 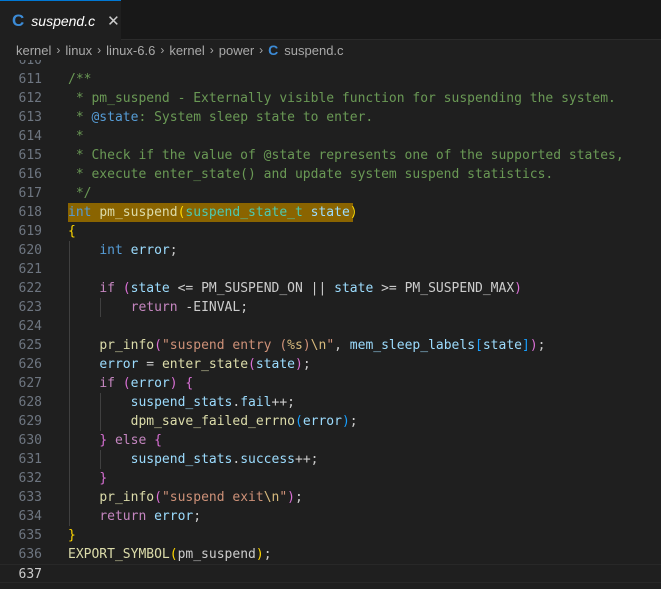 What do you see at coordinates (69, 383) in the screenshot?
I see `indent-guide` at bounding box center [69, 383].